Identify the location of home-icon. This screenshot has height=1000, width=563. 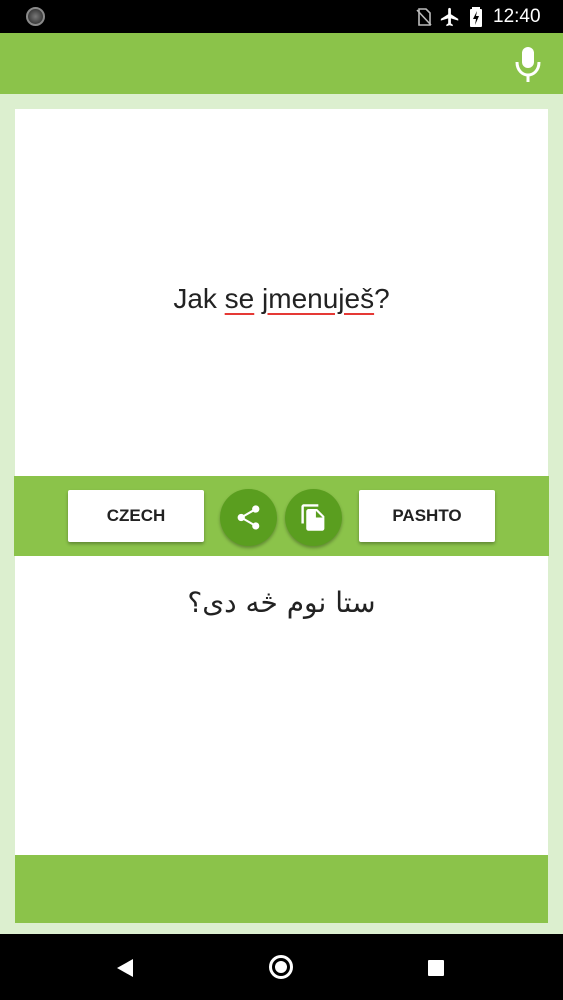
(281, 967).